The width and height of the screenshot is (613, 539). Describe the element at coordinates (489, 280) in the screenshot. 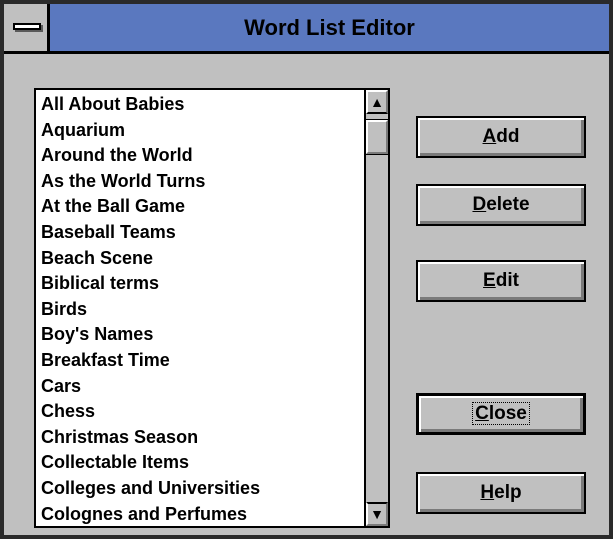

I see `edit-mnemonic: E` at that location.